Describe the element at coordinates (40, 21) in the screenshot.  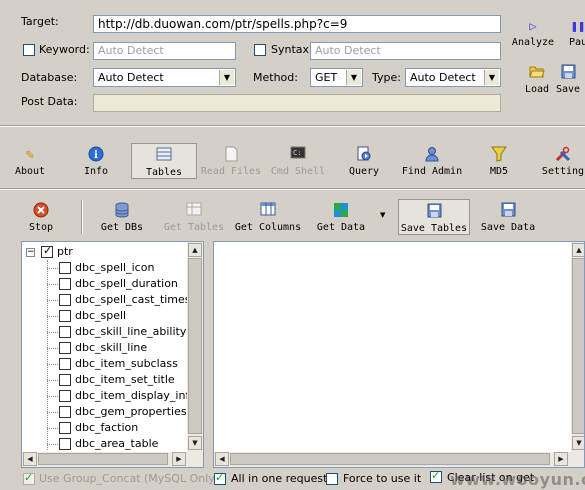
I see `target-label: Target:` at that location.